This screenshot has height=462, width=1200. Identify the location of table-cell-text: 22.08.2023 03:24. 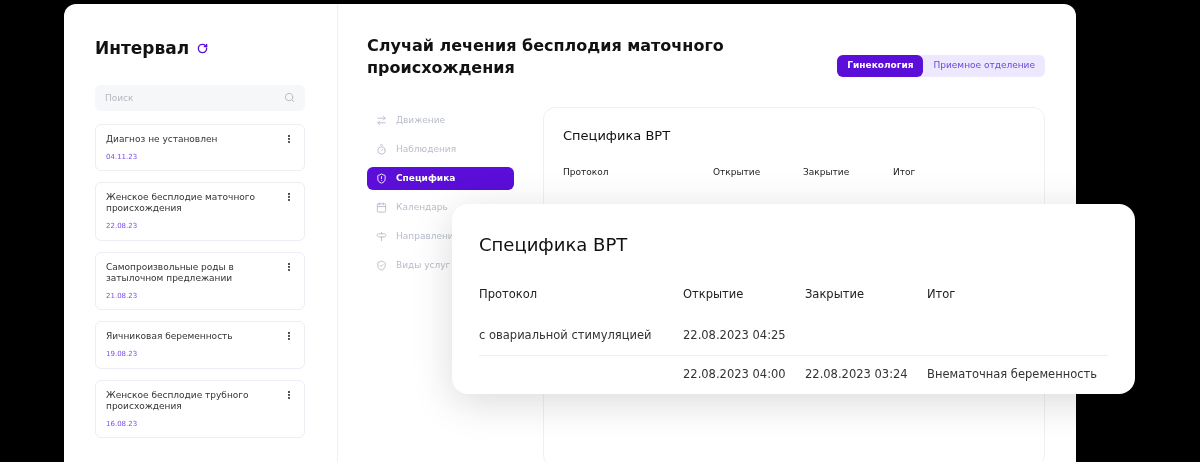
(857, 374).